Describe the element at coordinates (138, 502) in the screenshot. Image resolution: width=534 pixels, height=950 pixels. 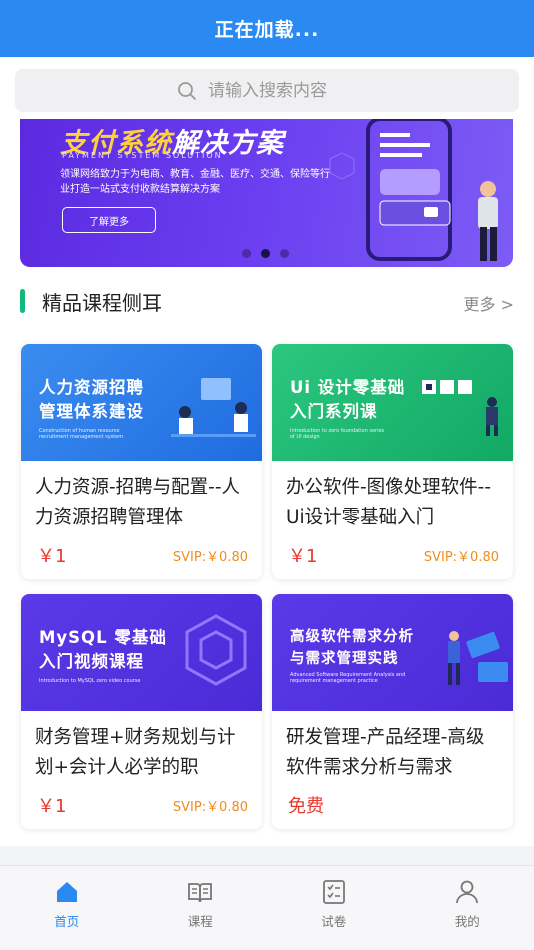
I see `course-title: 人力资源-招聘与配置--人力资源招聘管理体` at that location.